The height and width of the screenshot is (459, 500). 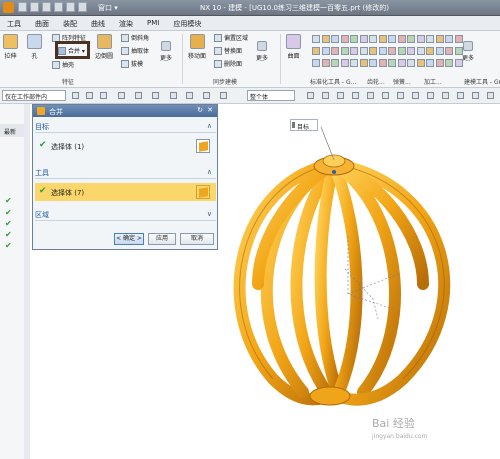 What do you see at coordinates (34, 47) in the screenshot?
I see `hole-button: 孔` at bounding box center [34, 47].